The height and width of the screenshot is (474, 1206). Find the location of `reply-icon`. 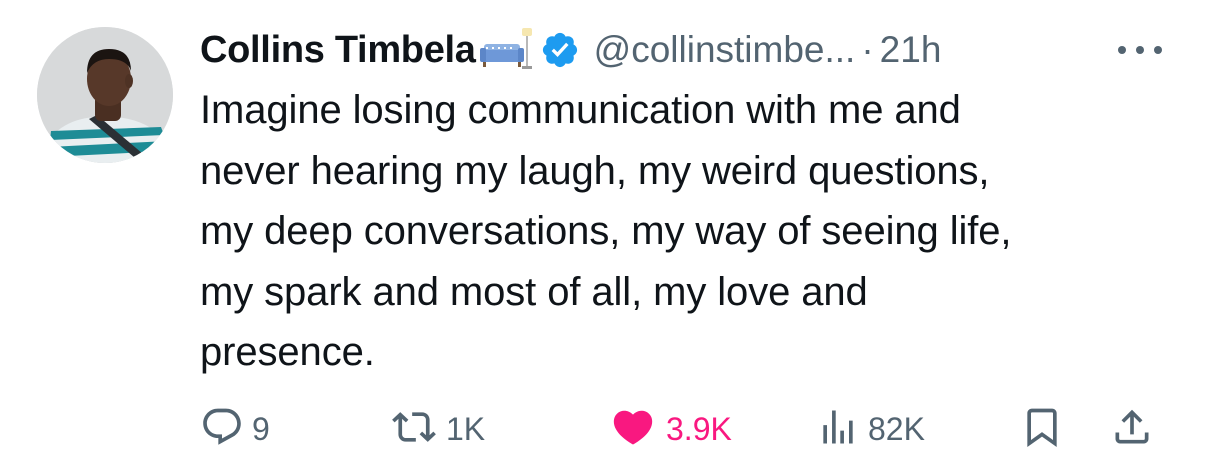

reply-icon is located at coordinates (222, 429).